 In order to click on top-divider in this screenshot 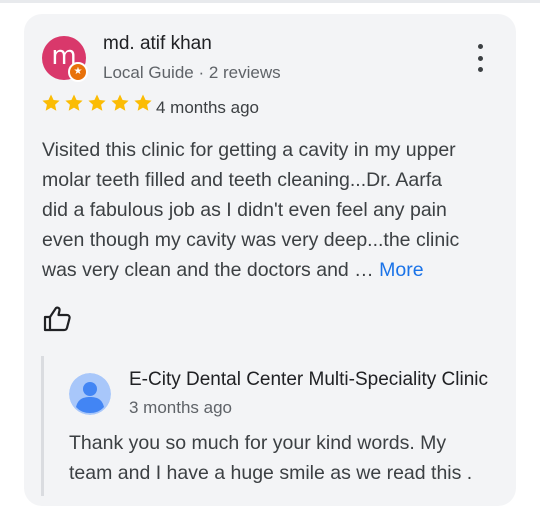, I will do `click(270, 1)`.